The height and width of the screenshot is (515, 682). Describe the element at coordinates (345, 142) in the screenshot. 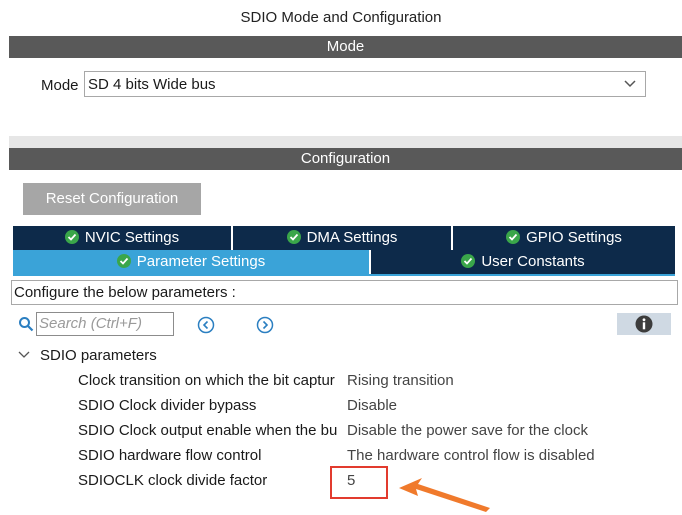

I see `section-divider` at that location.